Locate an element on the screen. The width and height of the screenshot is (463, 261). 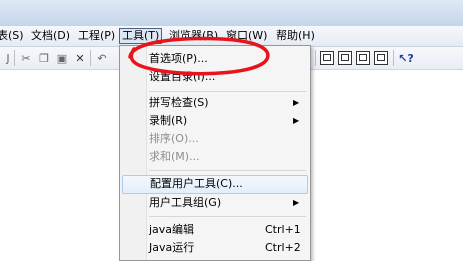
menu-item-label: 录制(R) is located at coordinates (168, 120).